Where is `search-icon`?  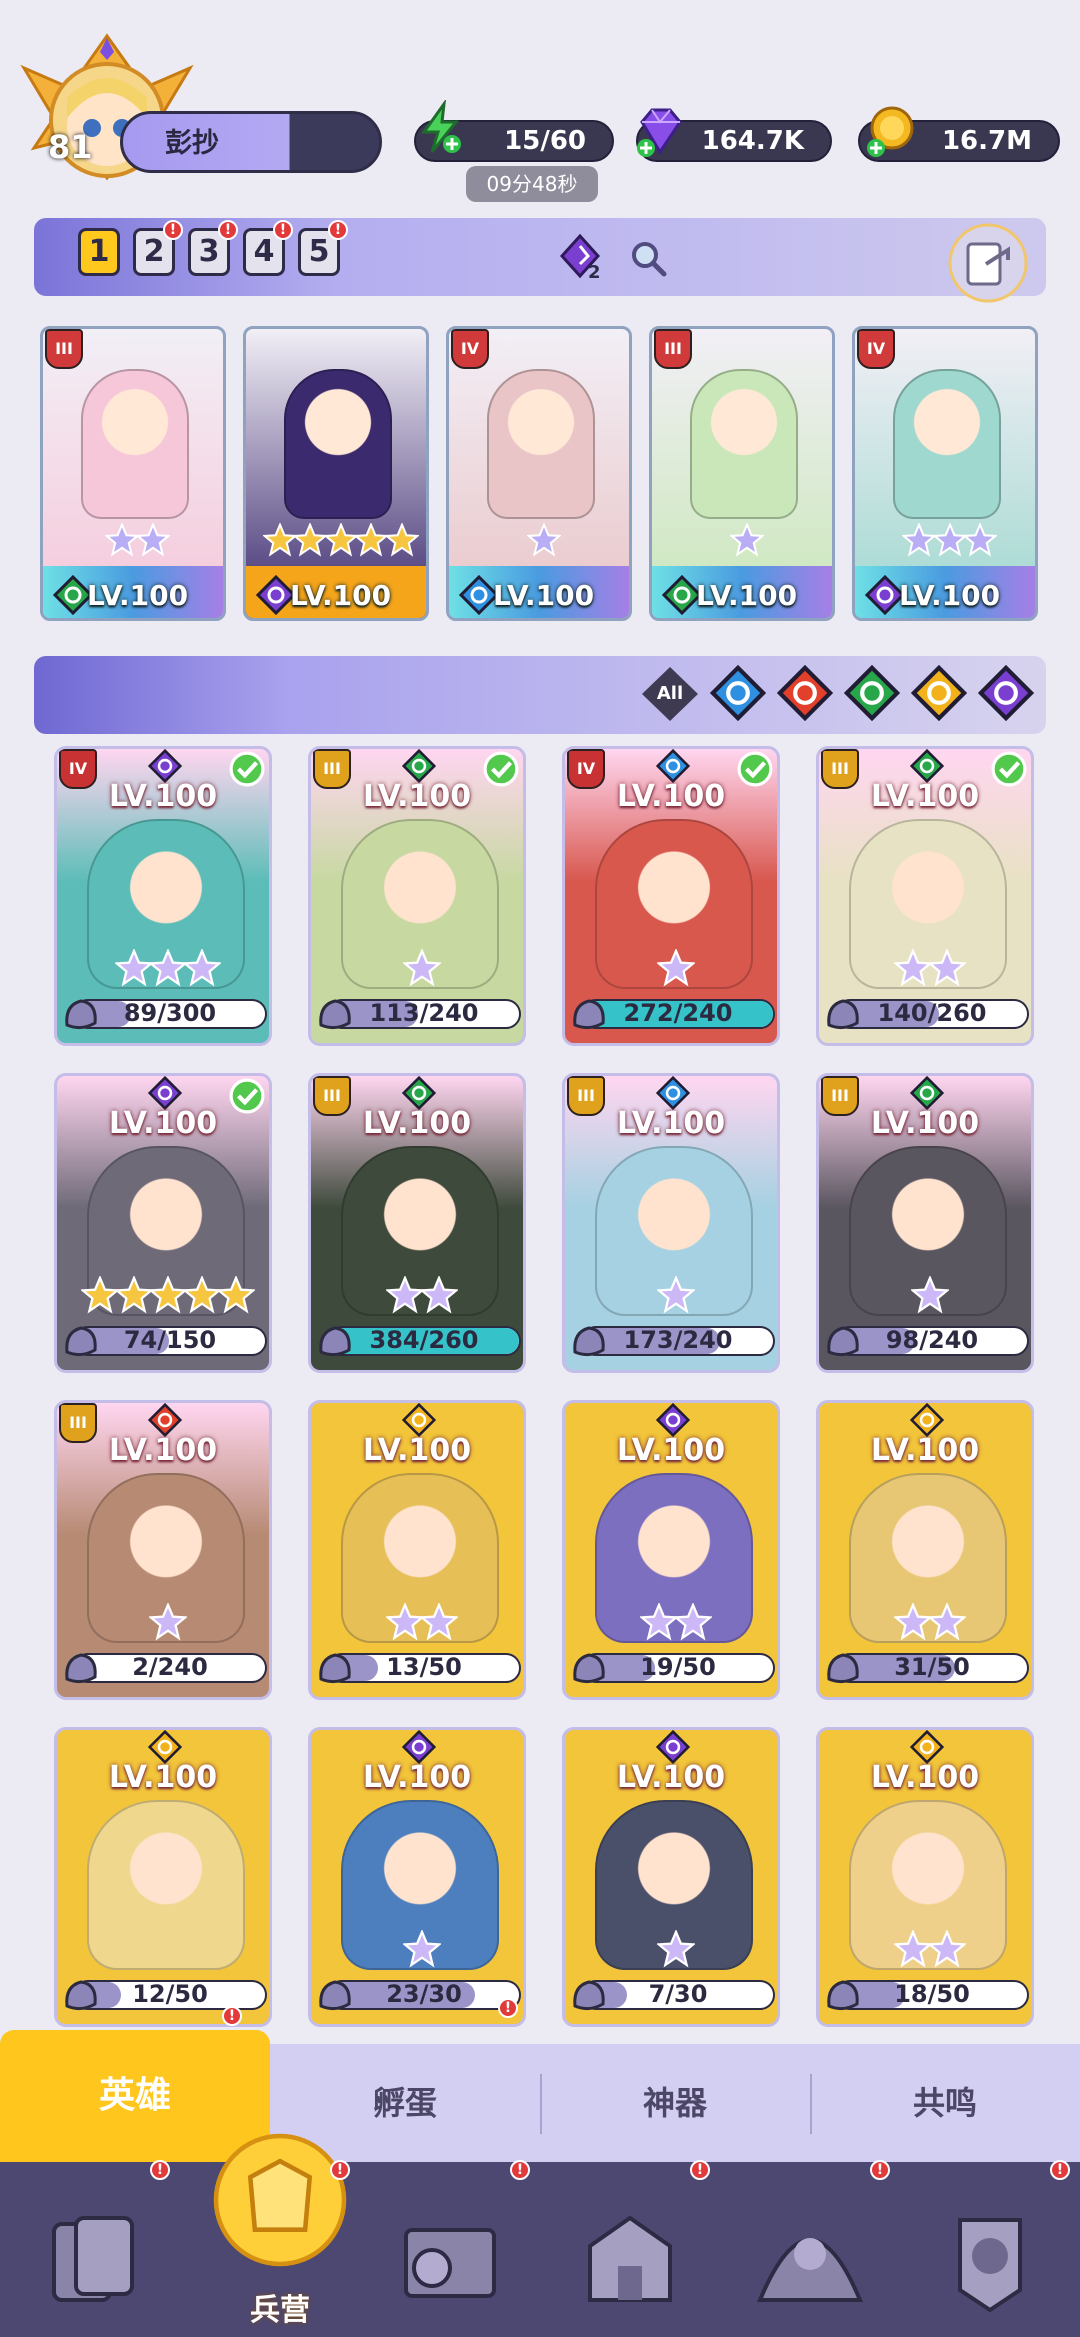 search-icon is located at coordinates (648, 258).